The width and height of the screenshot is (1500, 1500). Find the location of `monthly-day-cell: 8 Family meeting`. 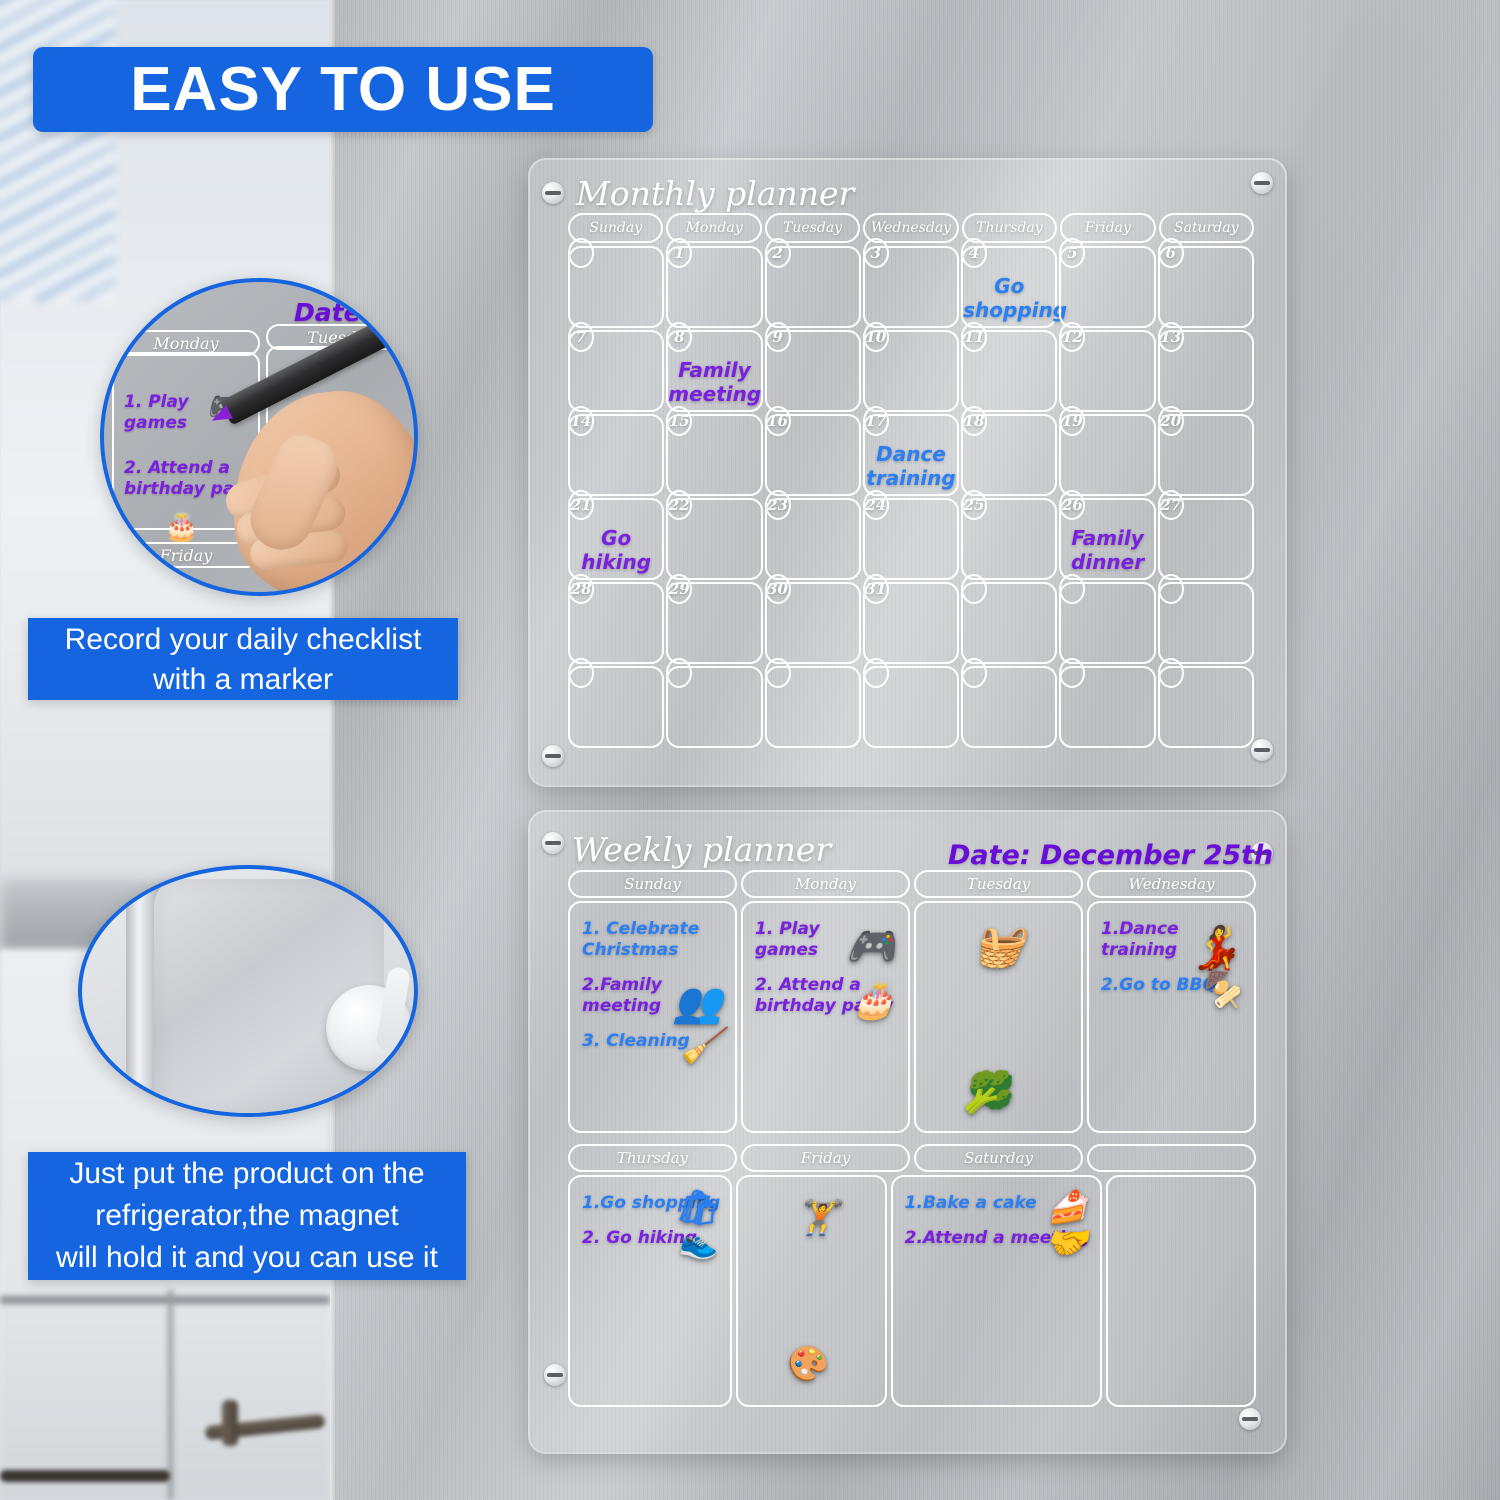

monthly-day-cell: 8 Family meeting is located at coordinates (714, 367).